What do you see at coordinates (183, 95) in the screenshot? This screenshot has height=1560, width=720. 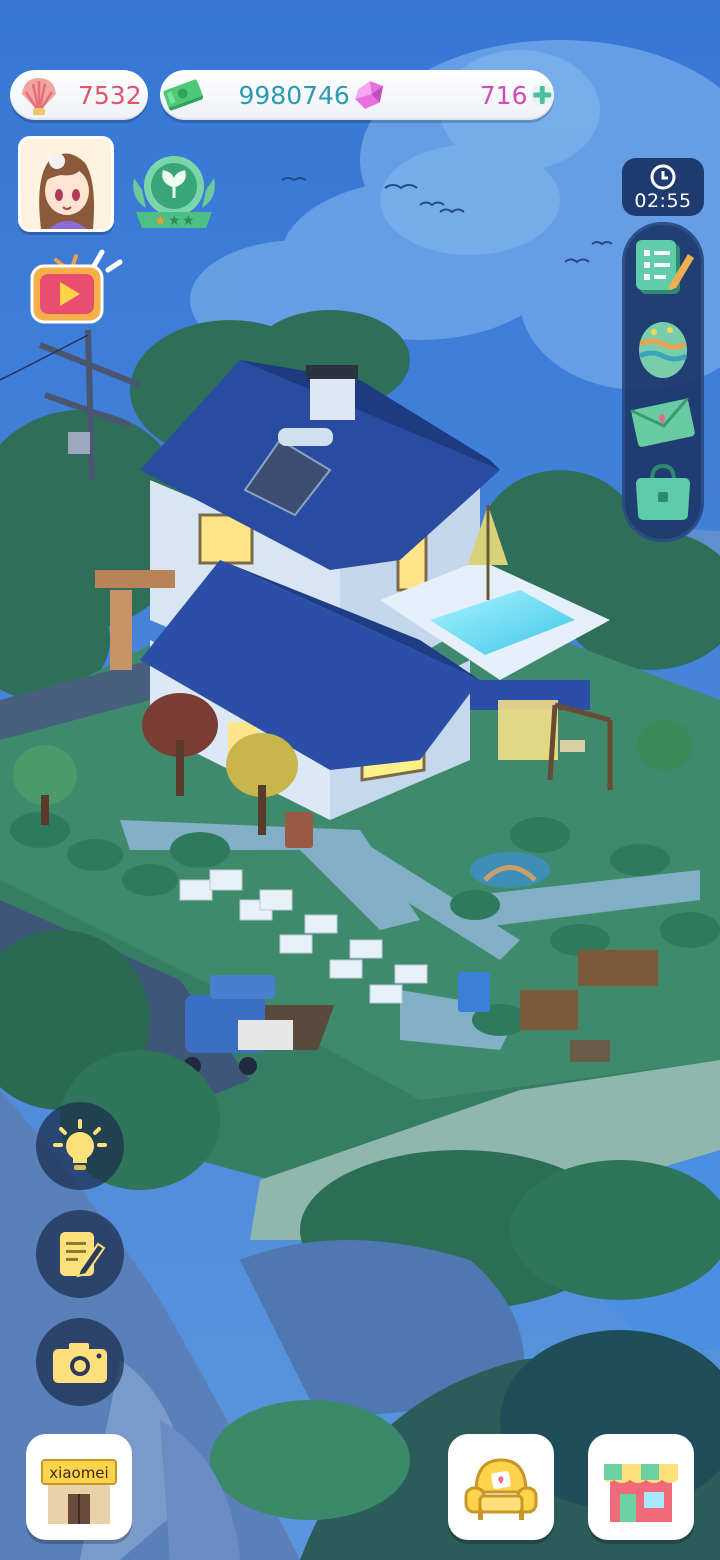 I see `cash-icon` at bounding box center [183, 95].